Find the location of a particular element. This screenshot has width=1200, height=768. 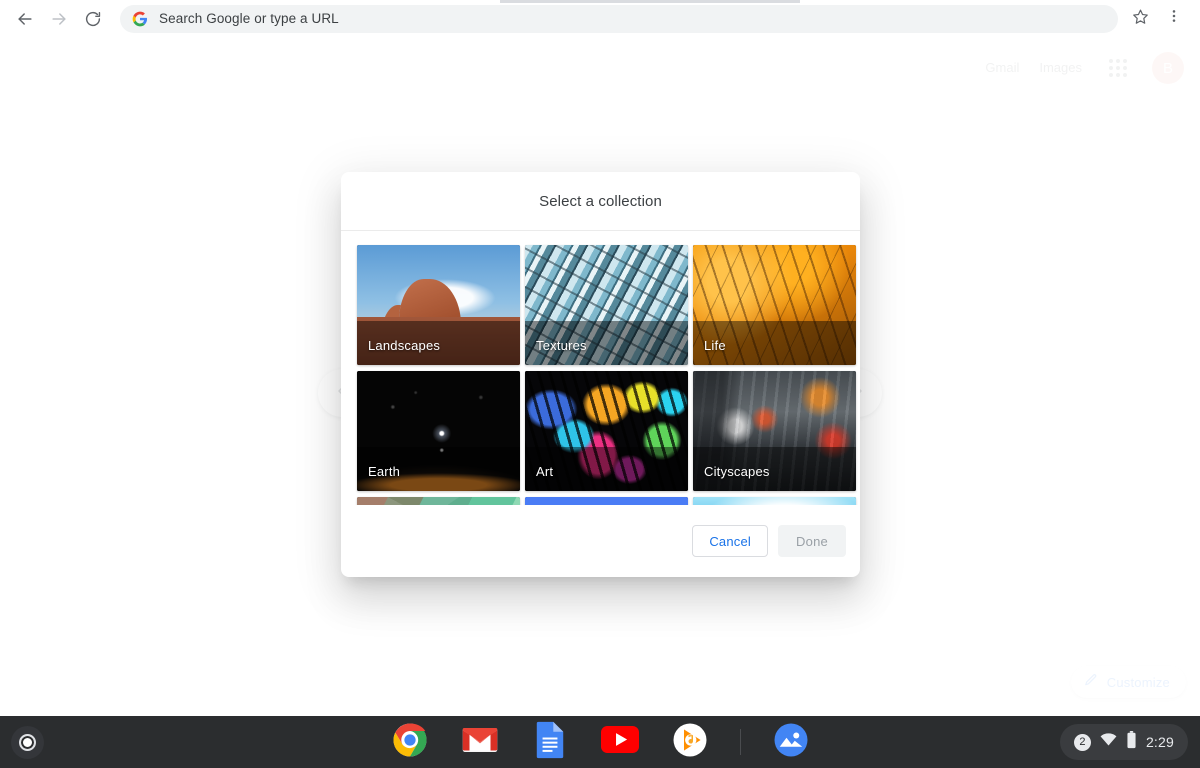

notification-count-badge: 2 is located at coordinates (1082, 742).